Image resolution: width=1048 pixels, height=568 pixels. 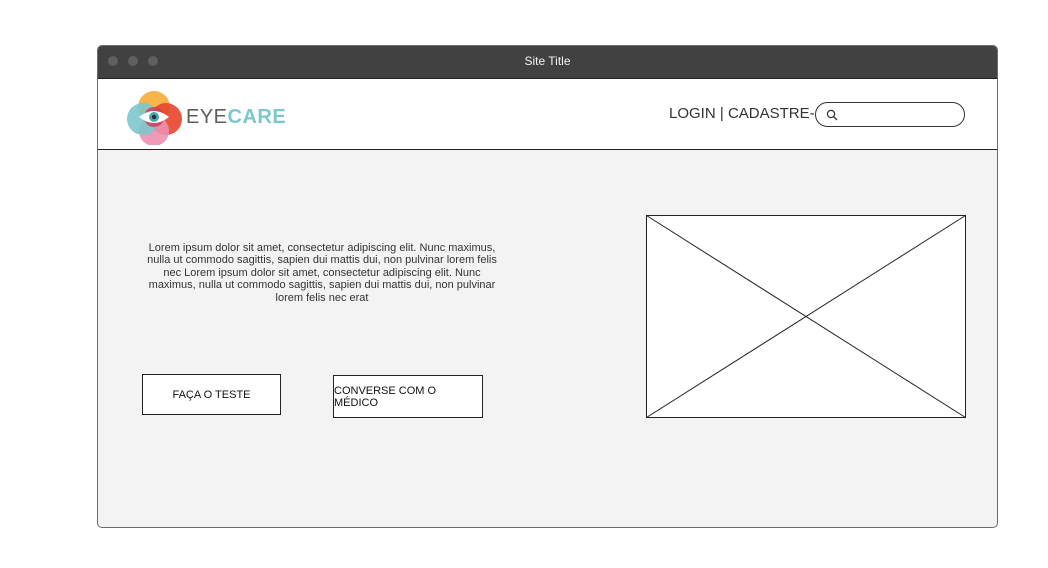 I want to click on search-icon, so click(x=832, y=115).